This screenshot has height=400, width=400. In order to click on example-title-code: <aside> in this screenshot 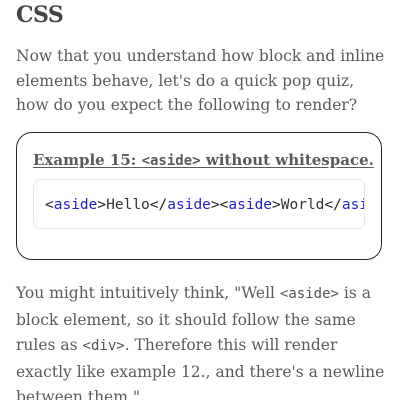, I will do `click(171, 161)`.